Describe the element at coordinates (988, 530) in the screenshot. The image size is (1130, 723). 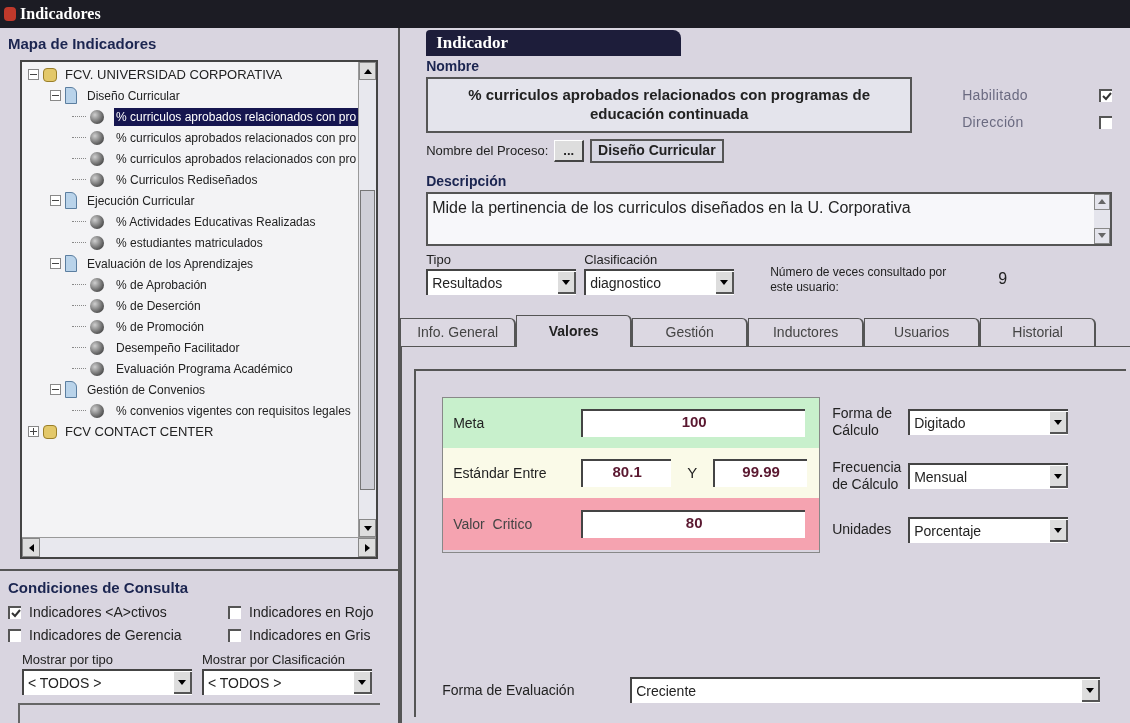
I see `dropdown: Porcentaje` at that location.